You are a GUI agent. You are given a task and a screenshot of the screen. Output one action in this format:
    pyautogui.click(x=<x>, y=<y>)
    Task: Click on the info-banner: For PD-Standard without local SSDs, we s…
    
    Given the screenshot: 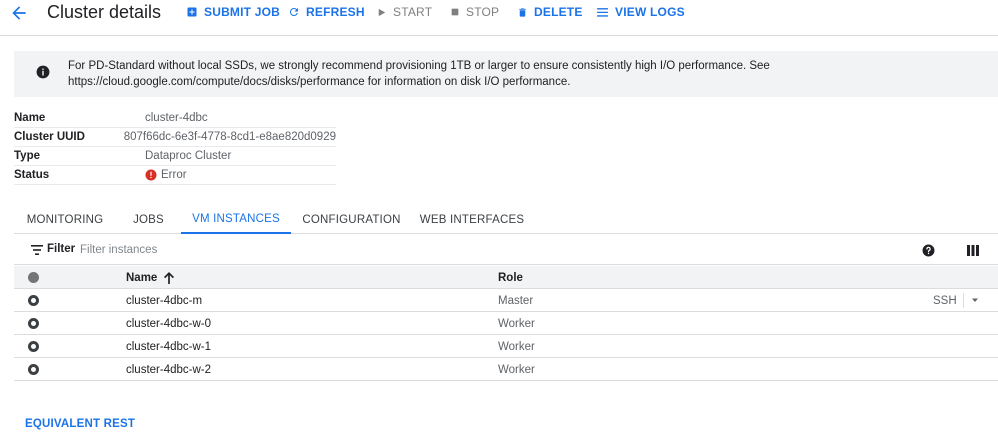 What is the action you would take?
    pyautogui.click(x=506, y=74)
    